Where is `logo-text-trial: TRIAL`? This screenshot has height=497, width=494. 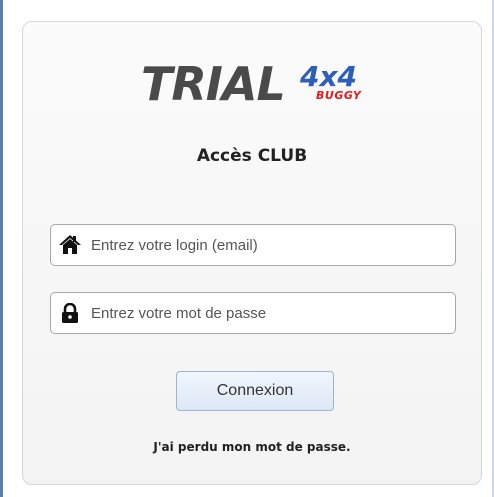
logo-text-trial: TRIAL is located at coordinates (213, 84).